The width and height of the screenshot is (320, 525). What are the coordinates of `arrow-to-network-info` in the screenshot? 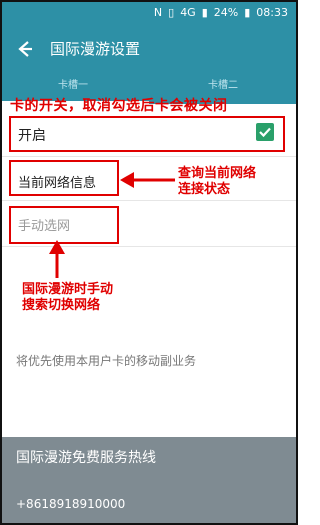 It's located at (147, 180).